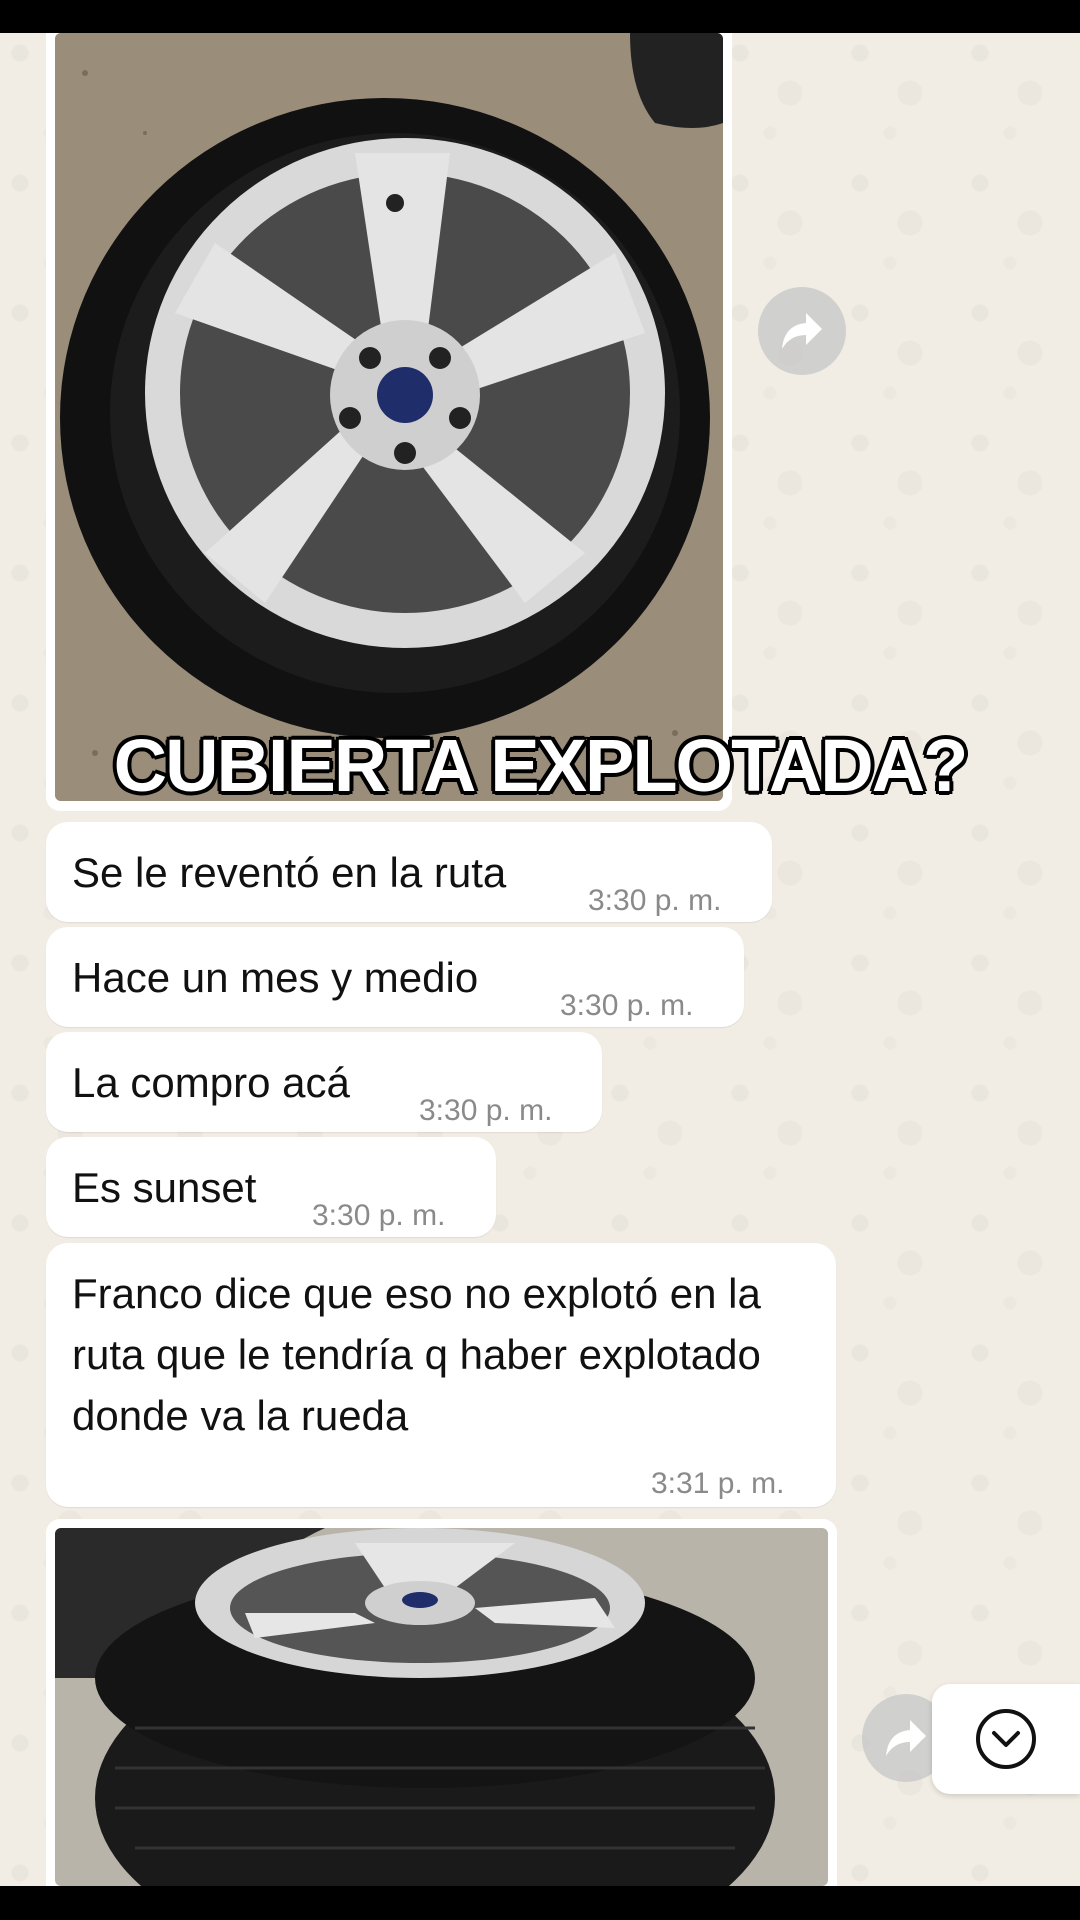 The width and height of the screenshot is (1080, 1920). I want to click on message-text: Se le reventó en la ruta, so click(289, 872).